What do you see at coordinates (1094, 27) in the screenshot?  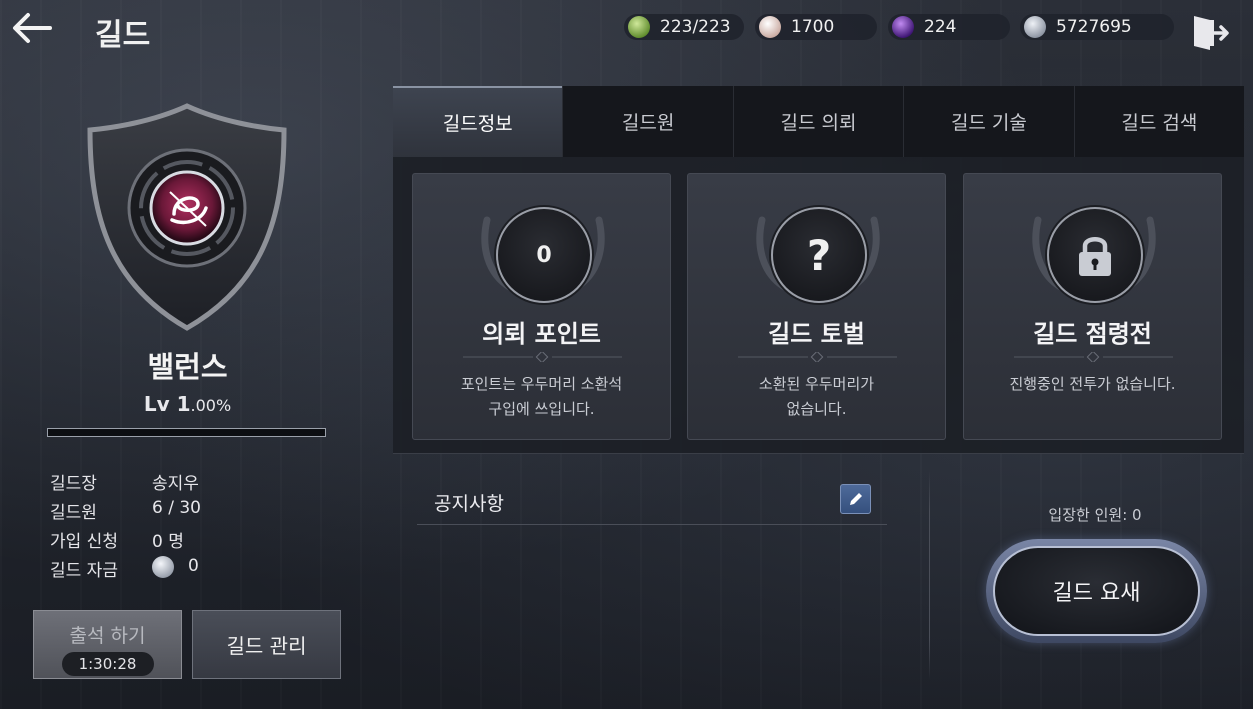 I see `silver-value: 5727695` at bounding box center [1094, 27].